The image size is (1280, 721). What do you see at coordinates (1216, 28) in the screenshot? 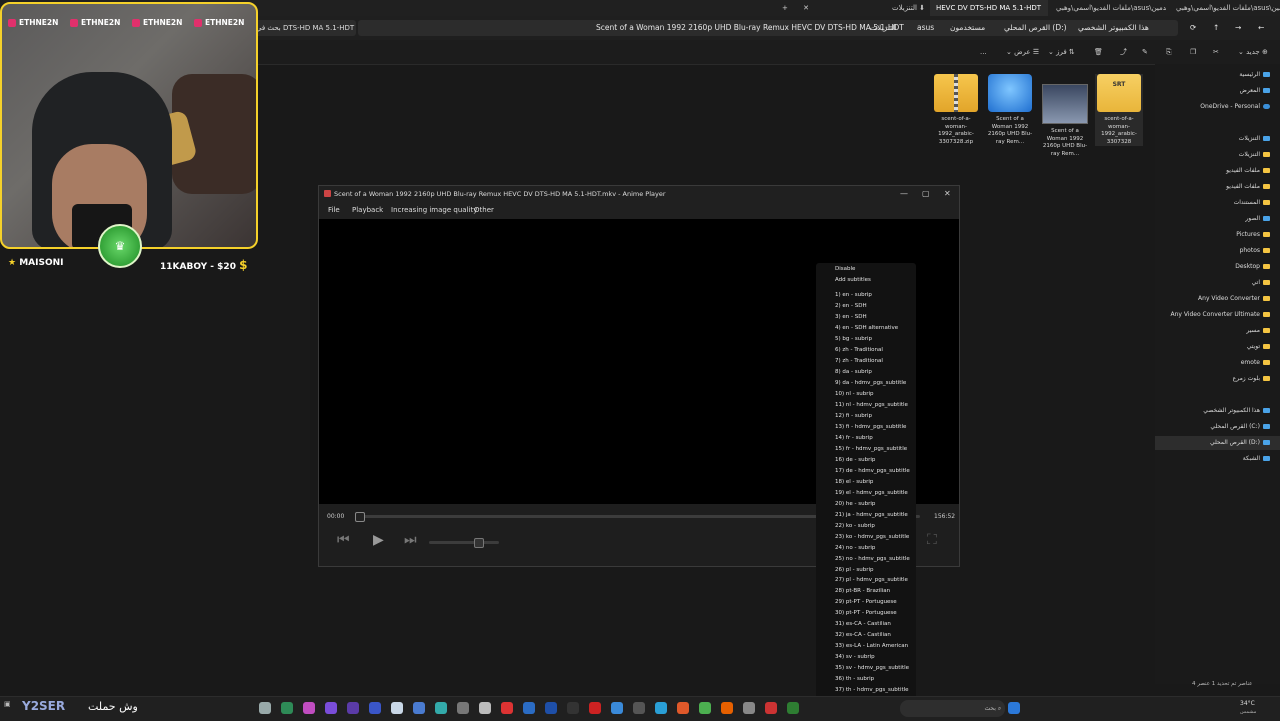
I see `up-arrow-icon: ↑` at bounding box center [1216, 28].